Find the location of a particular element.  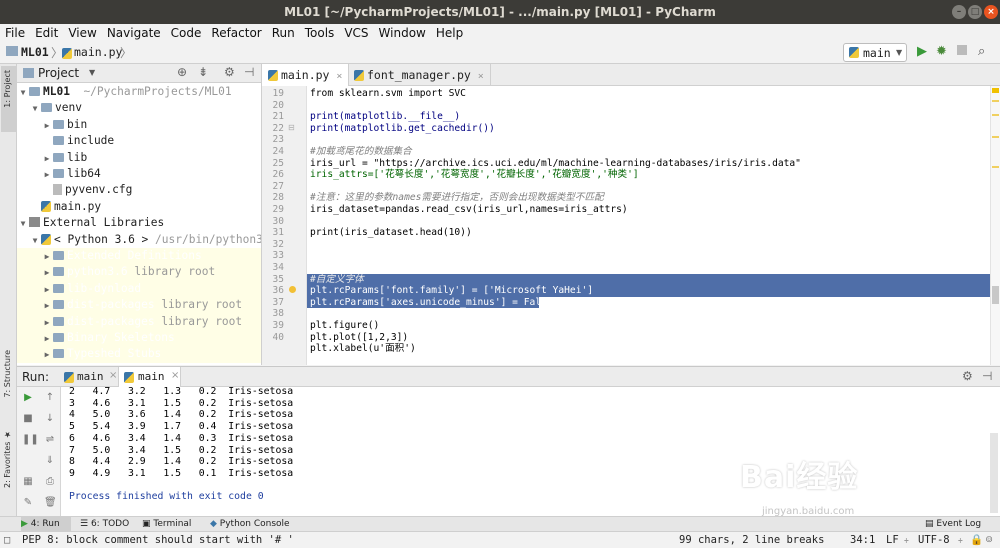

fold-icon: ⊟ is located at coordinates (291, 127).